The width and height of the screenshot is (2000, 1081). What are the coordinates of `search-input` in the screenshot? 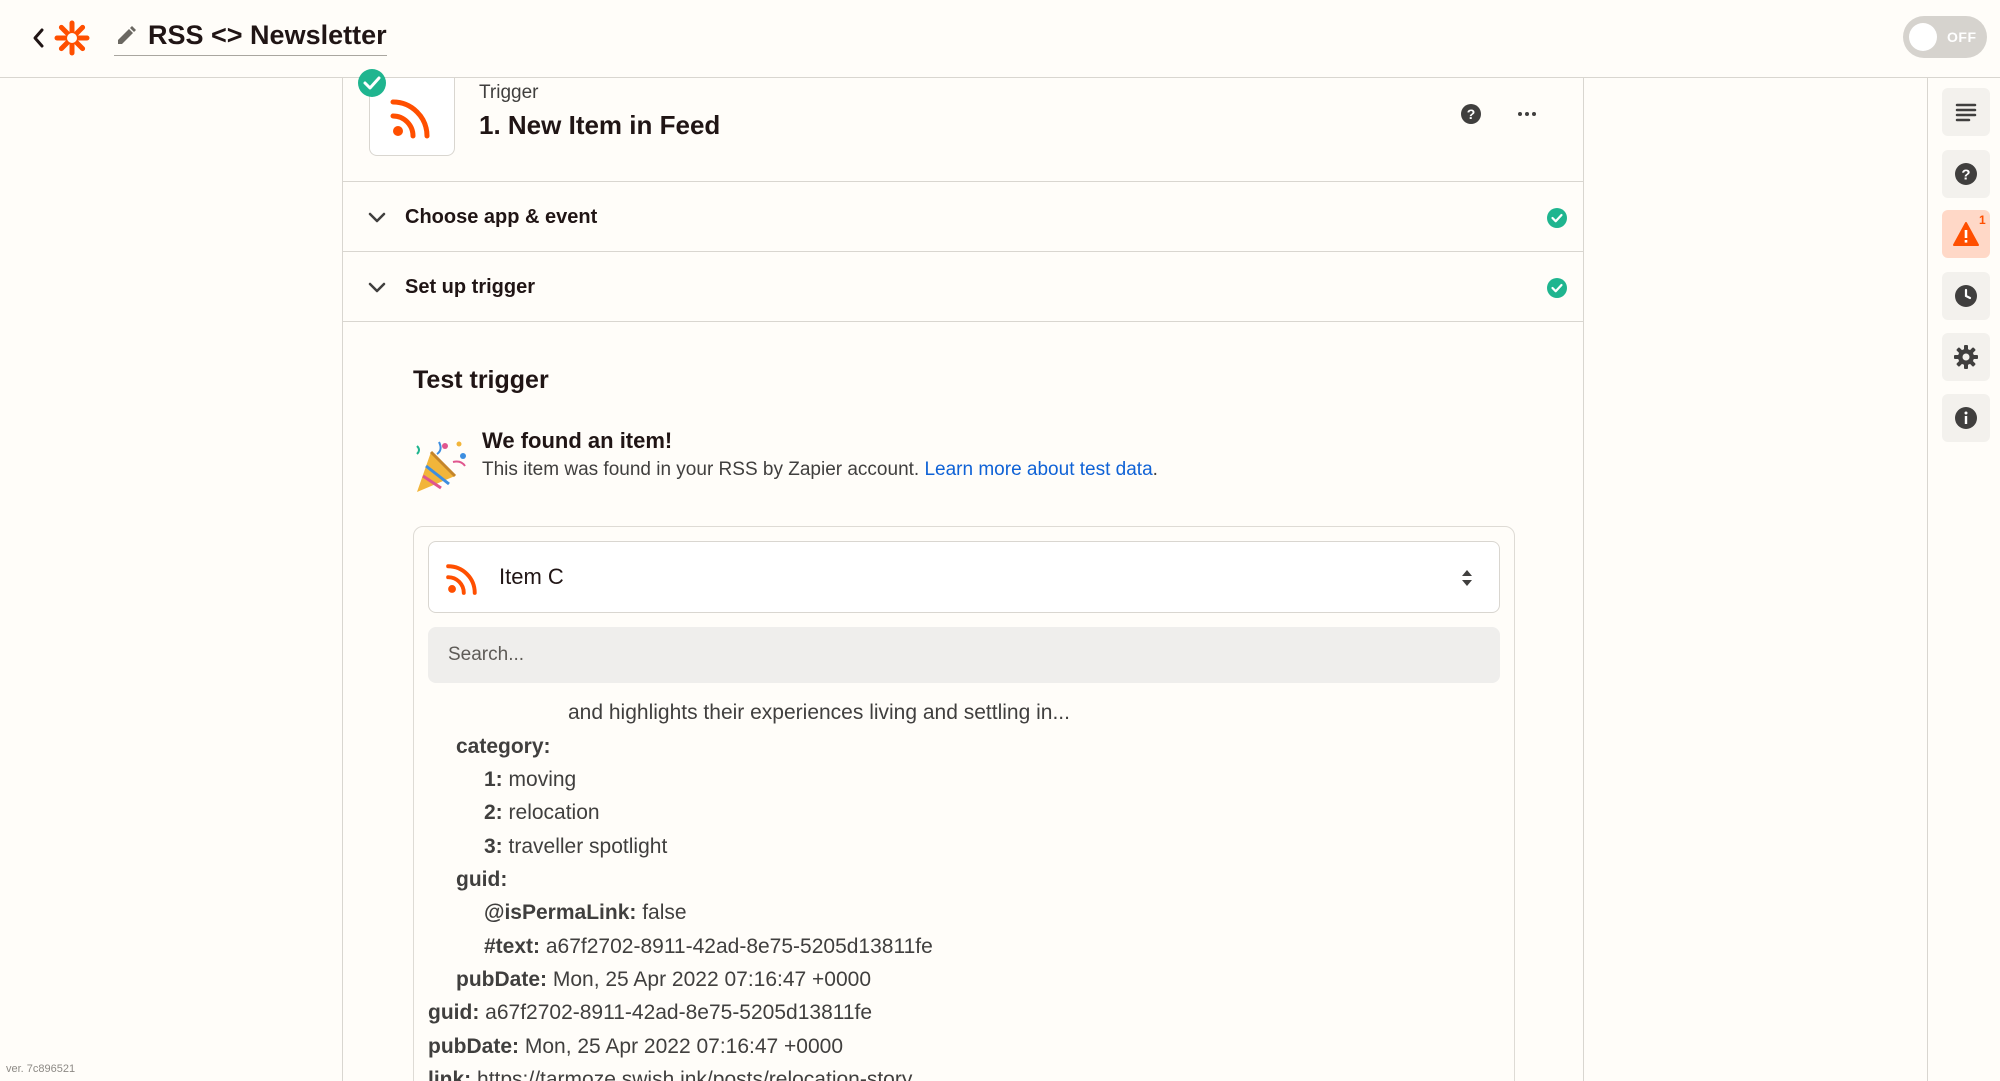 It's located at (964, 655).